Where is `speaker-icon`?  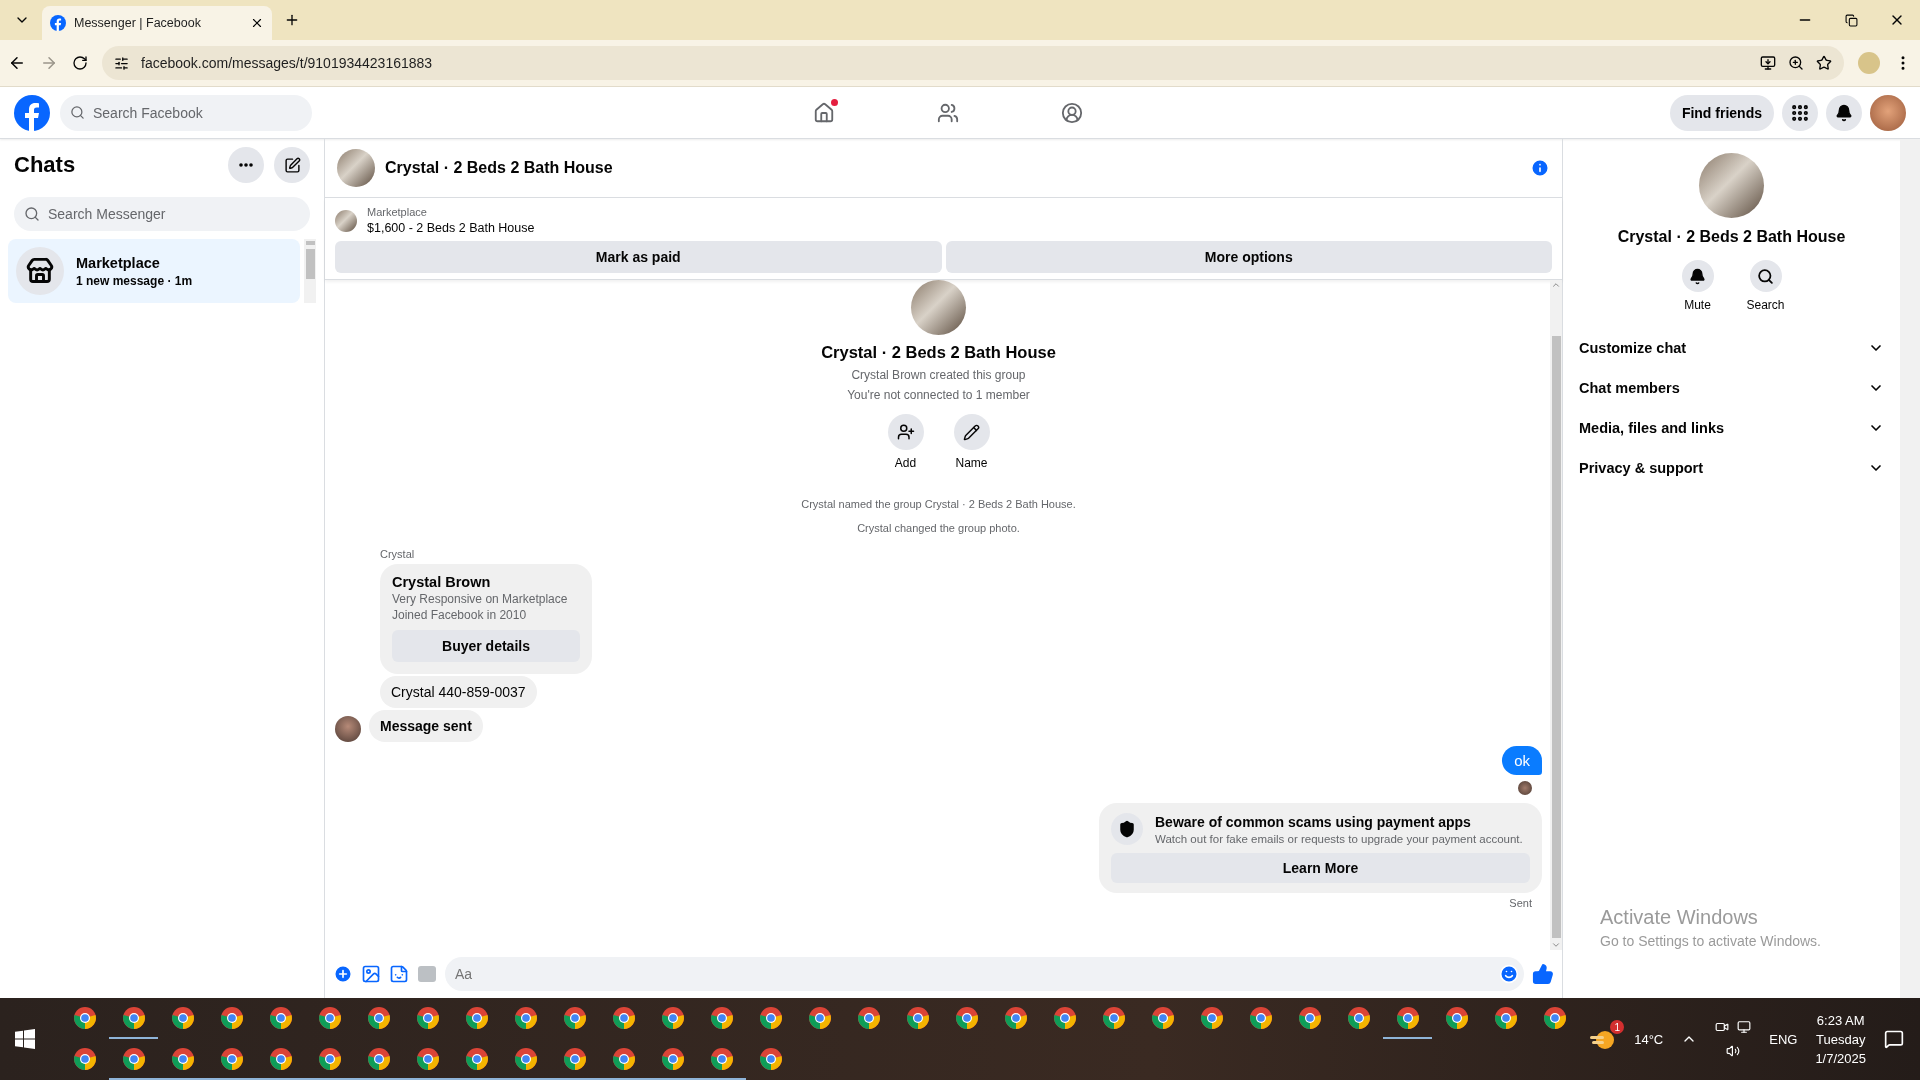
speaker-icon is located at coordinates (1733, 1051).